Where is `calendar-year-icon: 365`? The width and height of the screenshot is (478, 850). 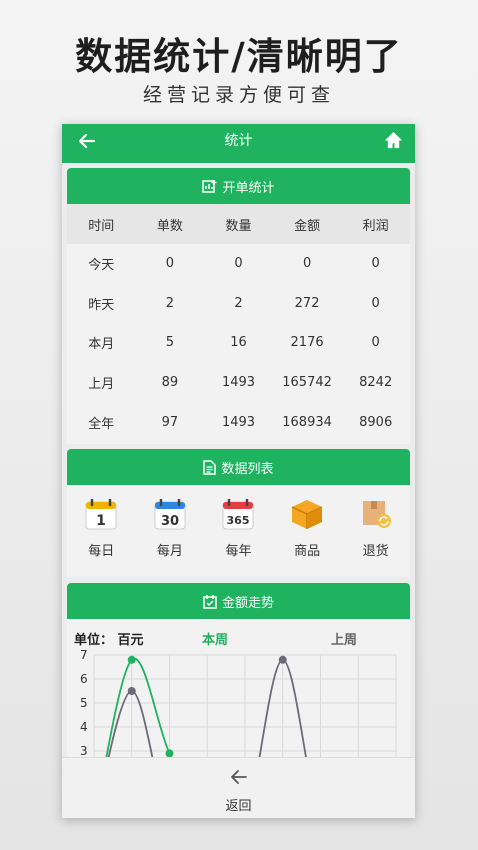 calendar-year-icon: 365 is located at coordinates (238, 514).